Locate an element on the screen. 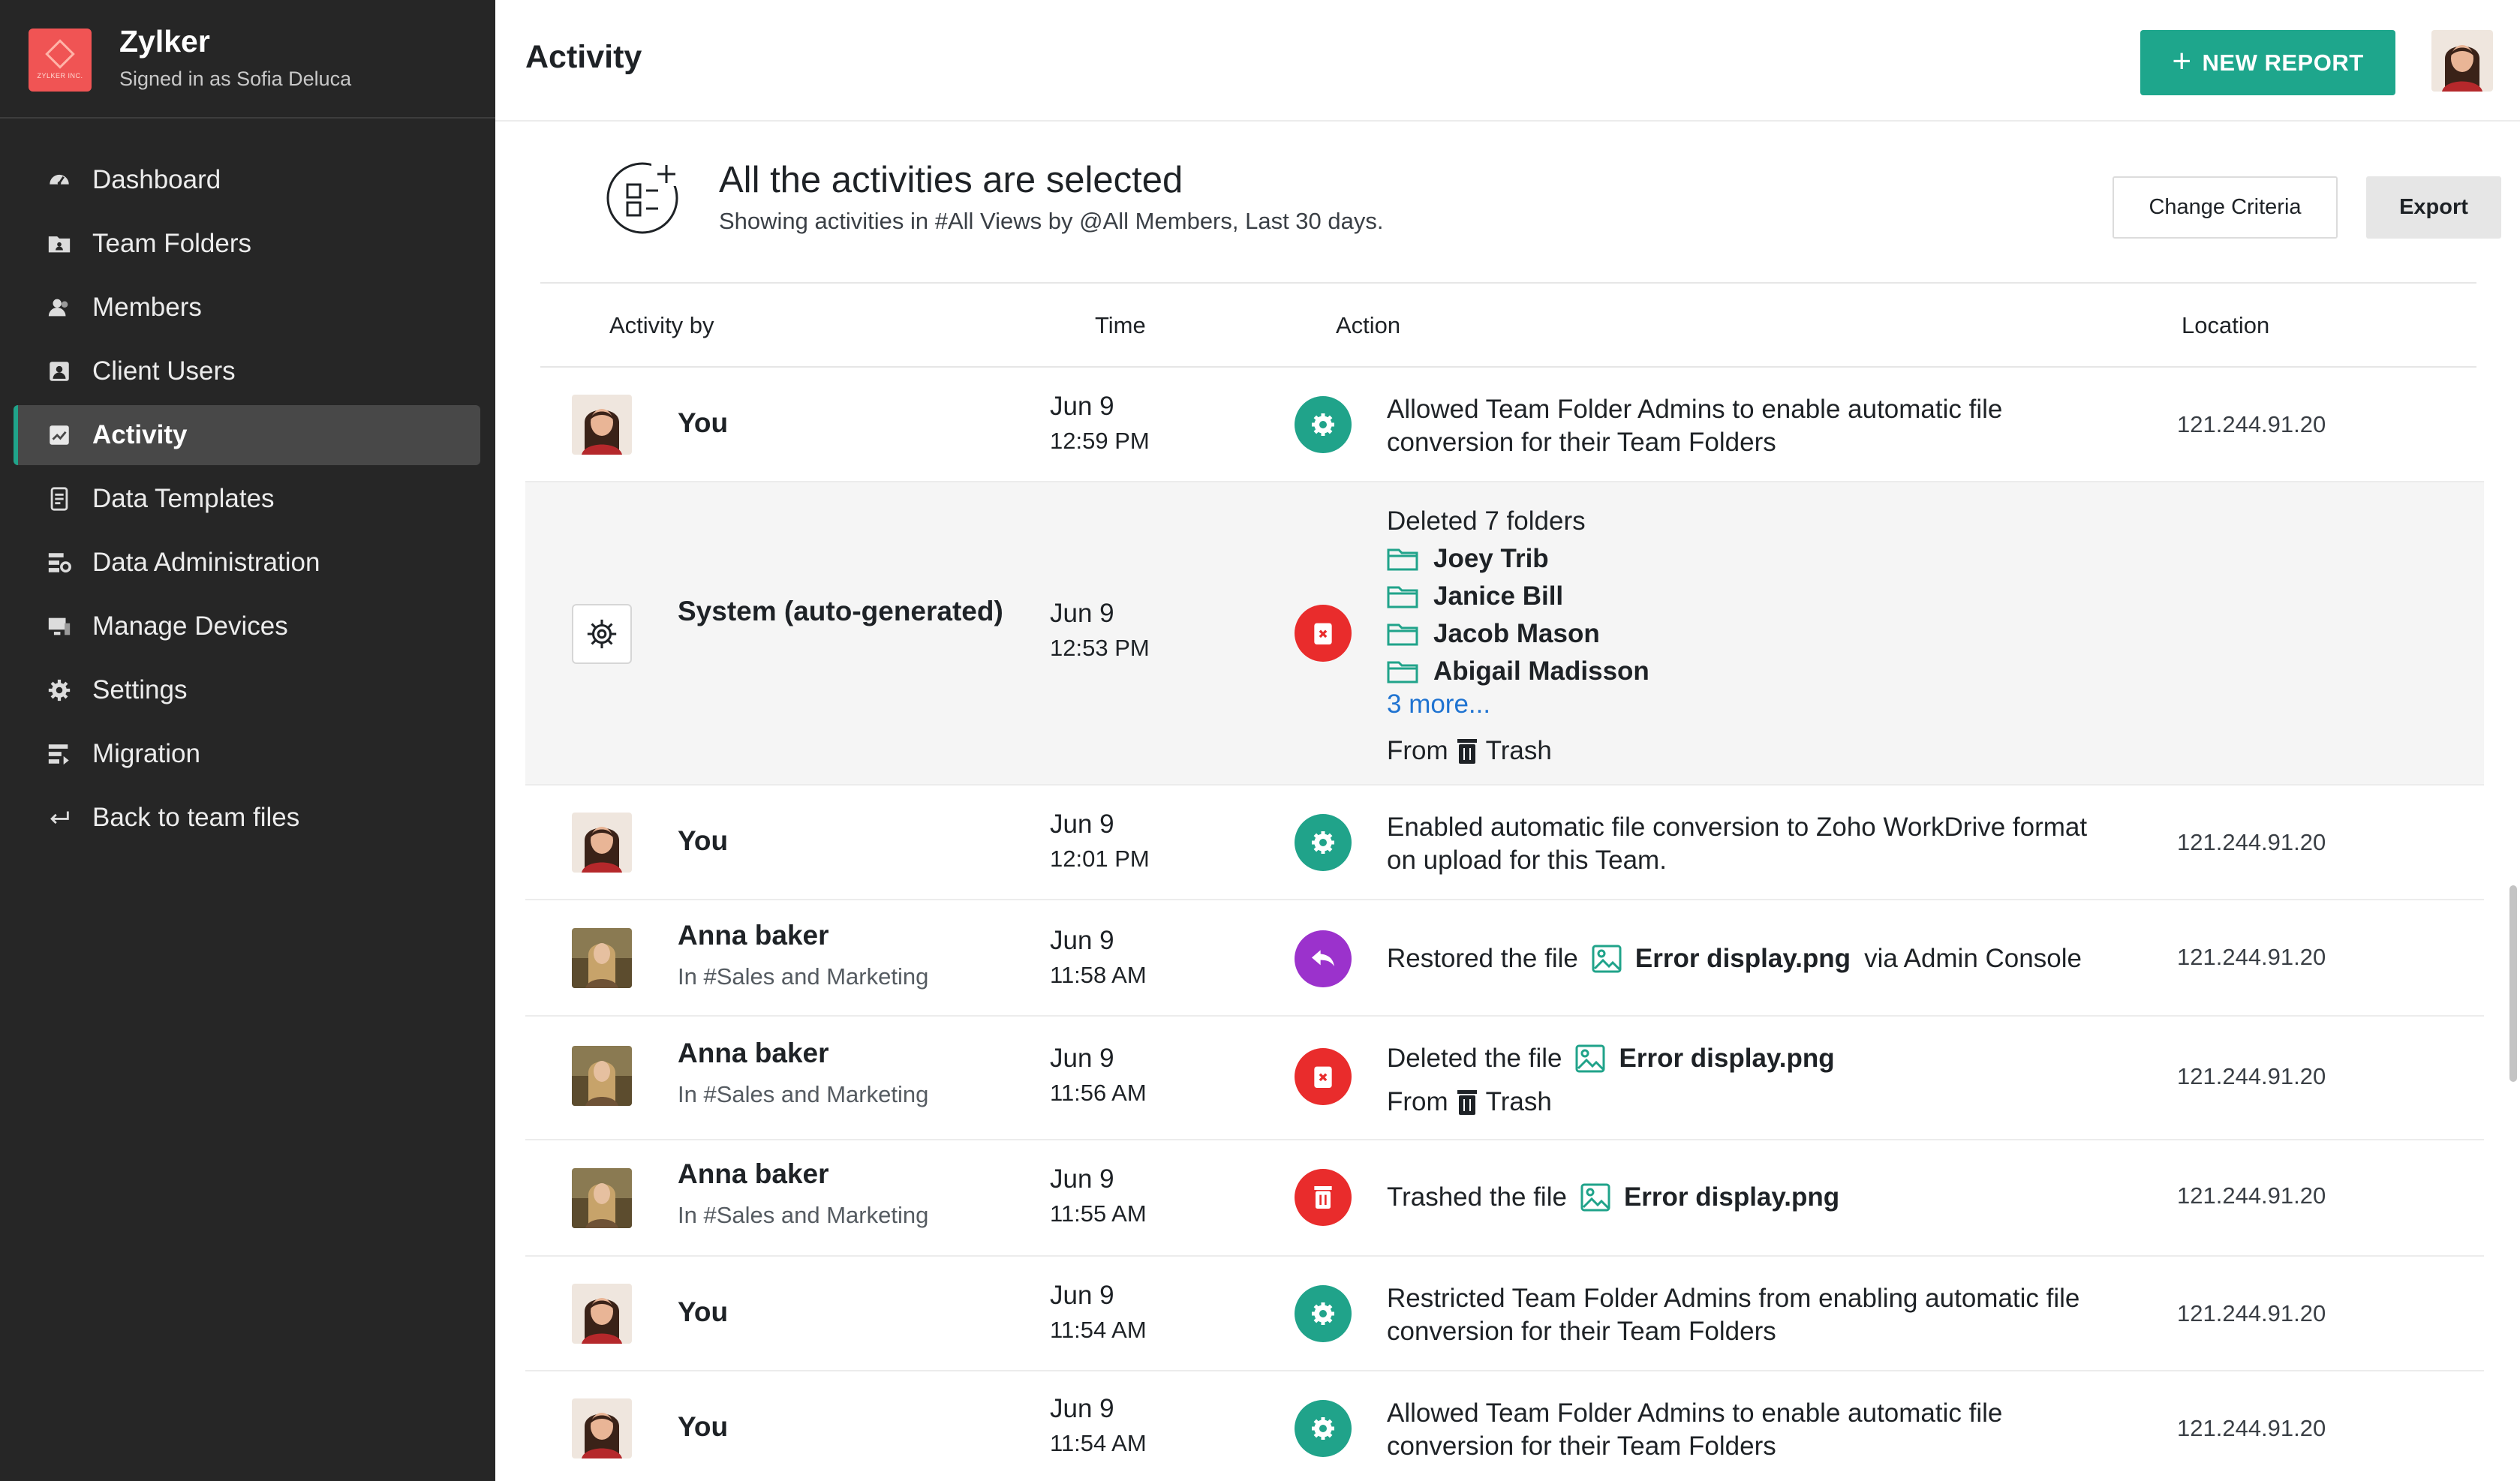  dashboard-icon is located at coordinates (59, 180).